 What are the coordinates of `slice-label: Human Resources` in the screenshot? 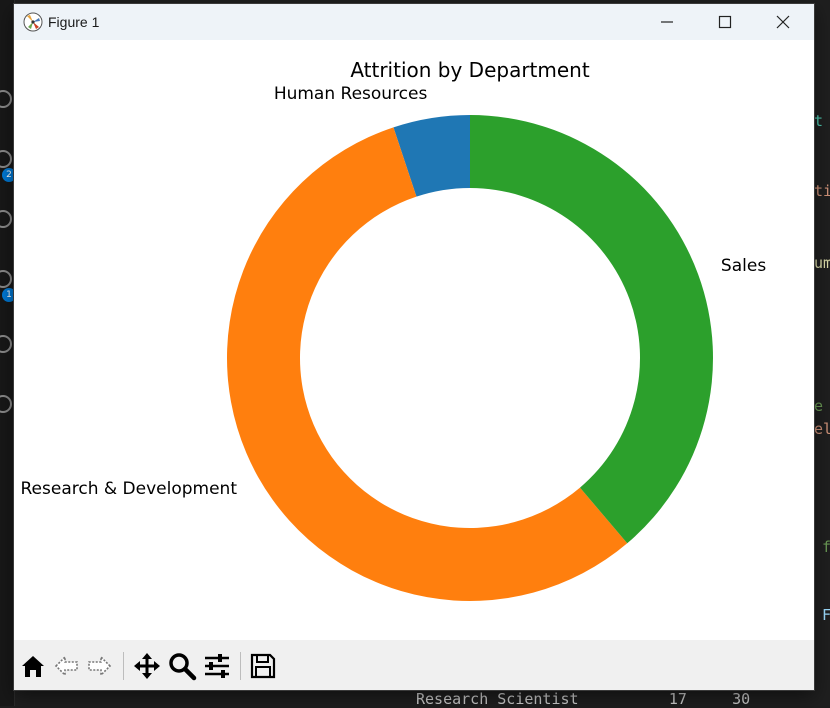 It's located at (351, 94).